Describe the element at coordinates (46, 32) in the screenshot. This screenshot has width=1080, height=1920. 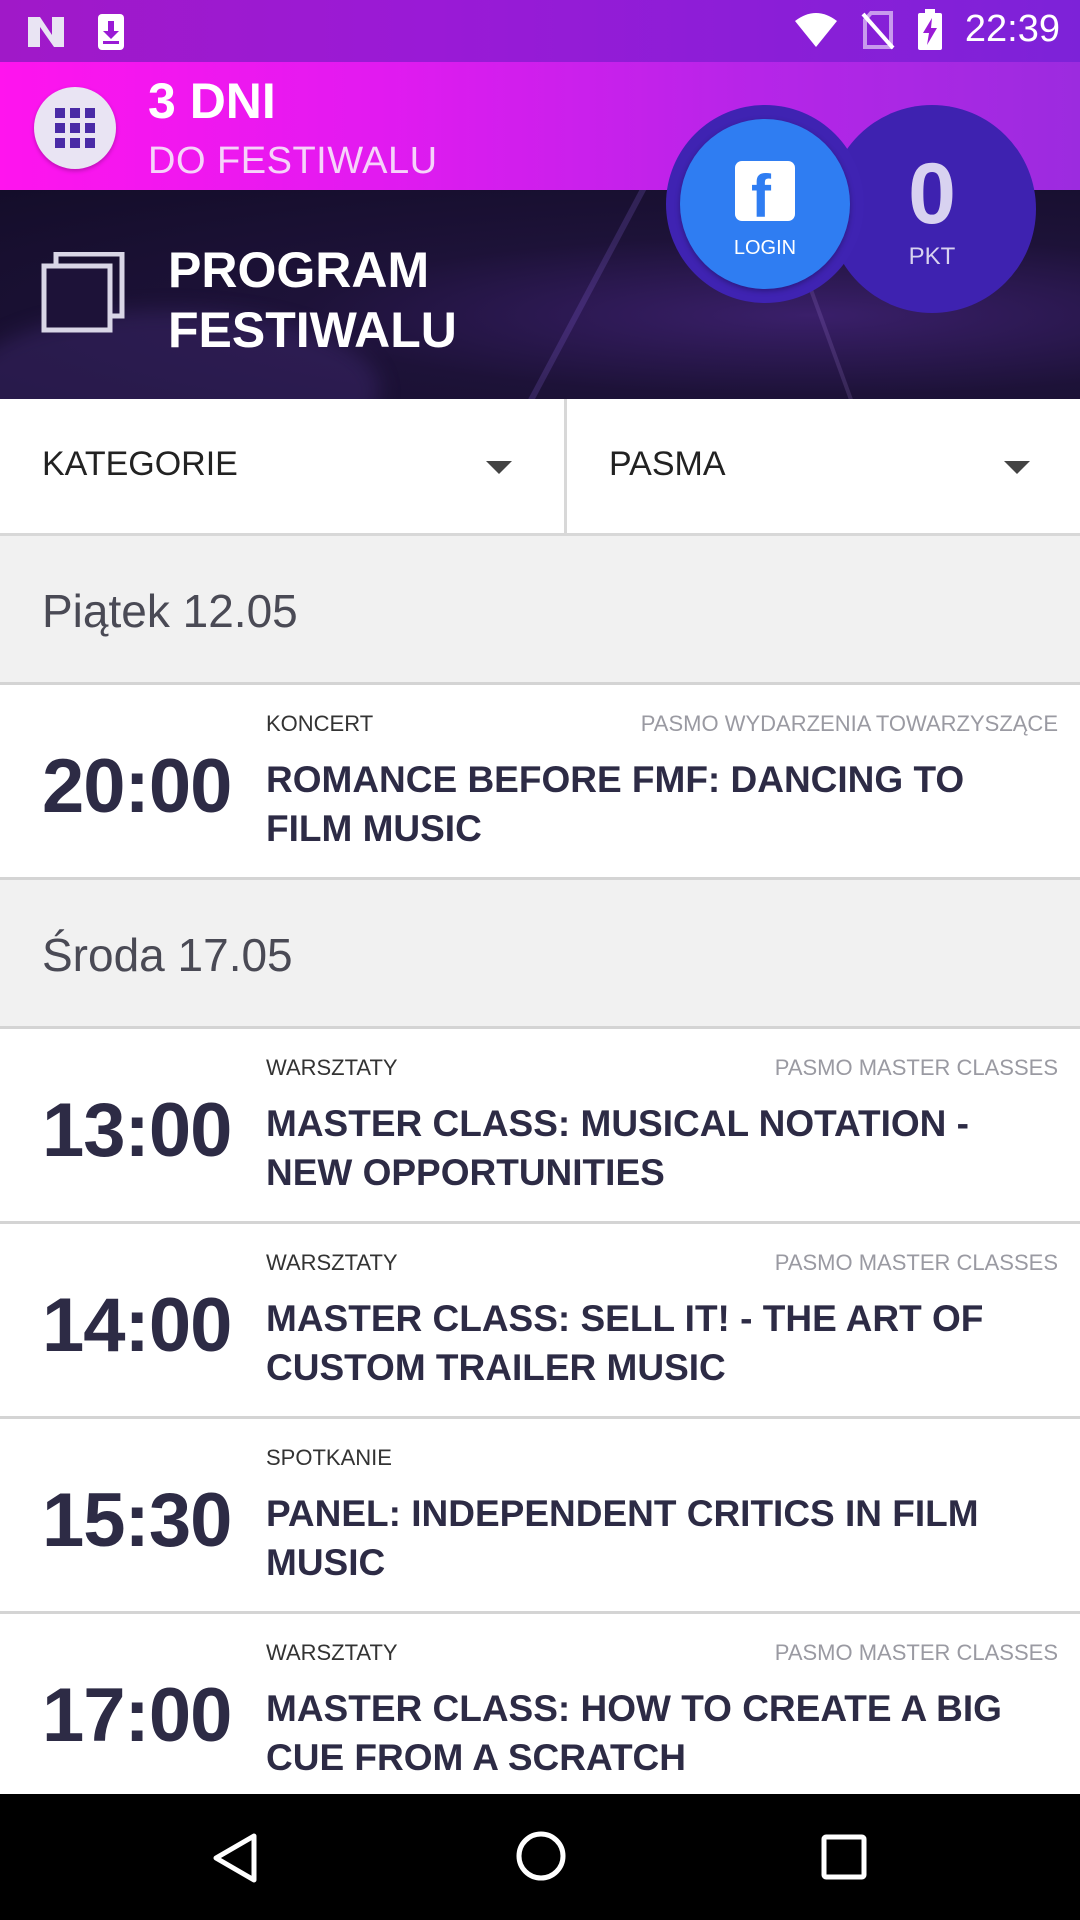
I see `notification-n-icon` at that location.